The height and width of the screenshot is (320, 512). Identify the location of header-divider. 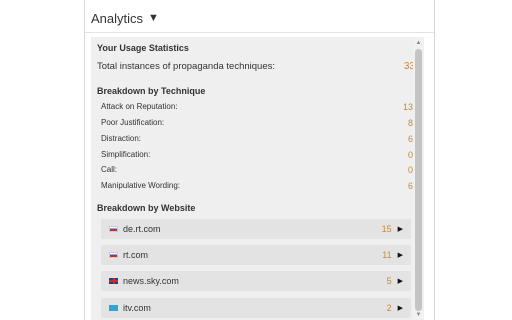
(259, 32).